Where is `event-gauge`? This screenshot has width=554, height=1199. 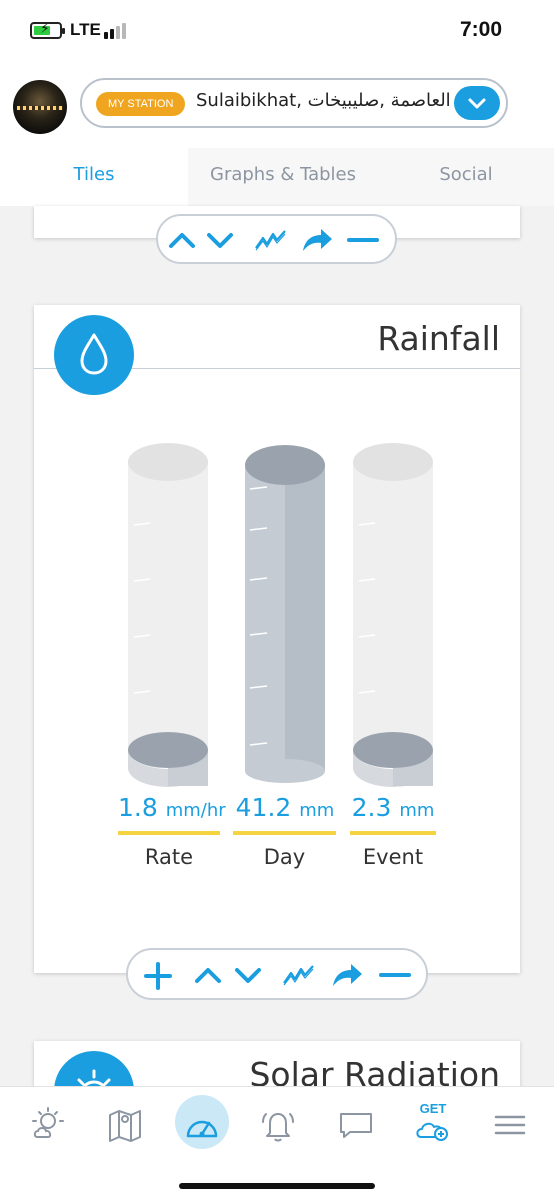
event-gauge is located at coordinates (393, 615).